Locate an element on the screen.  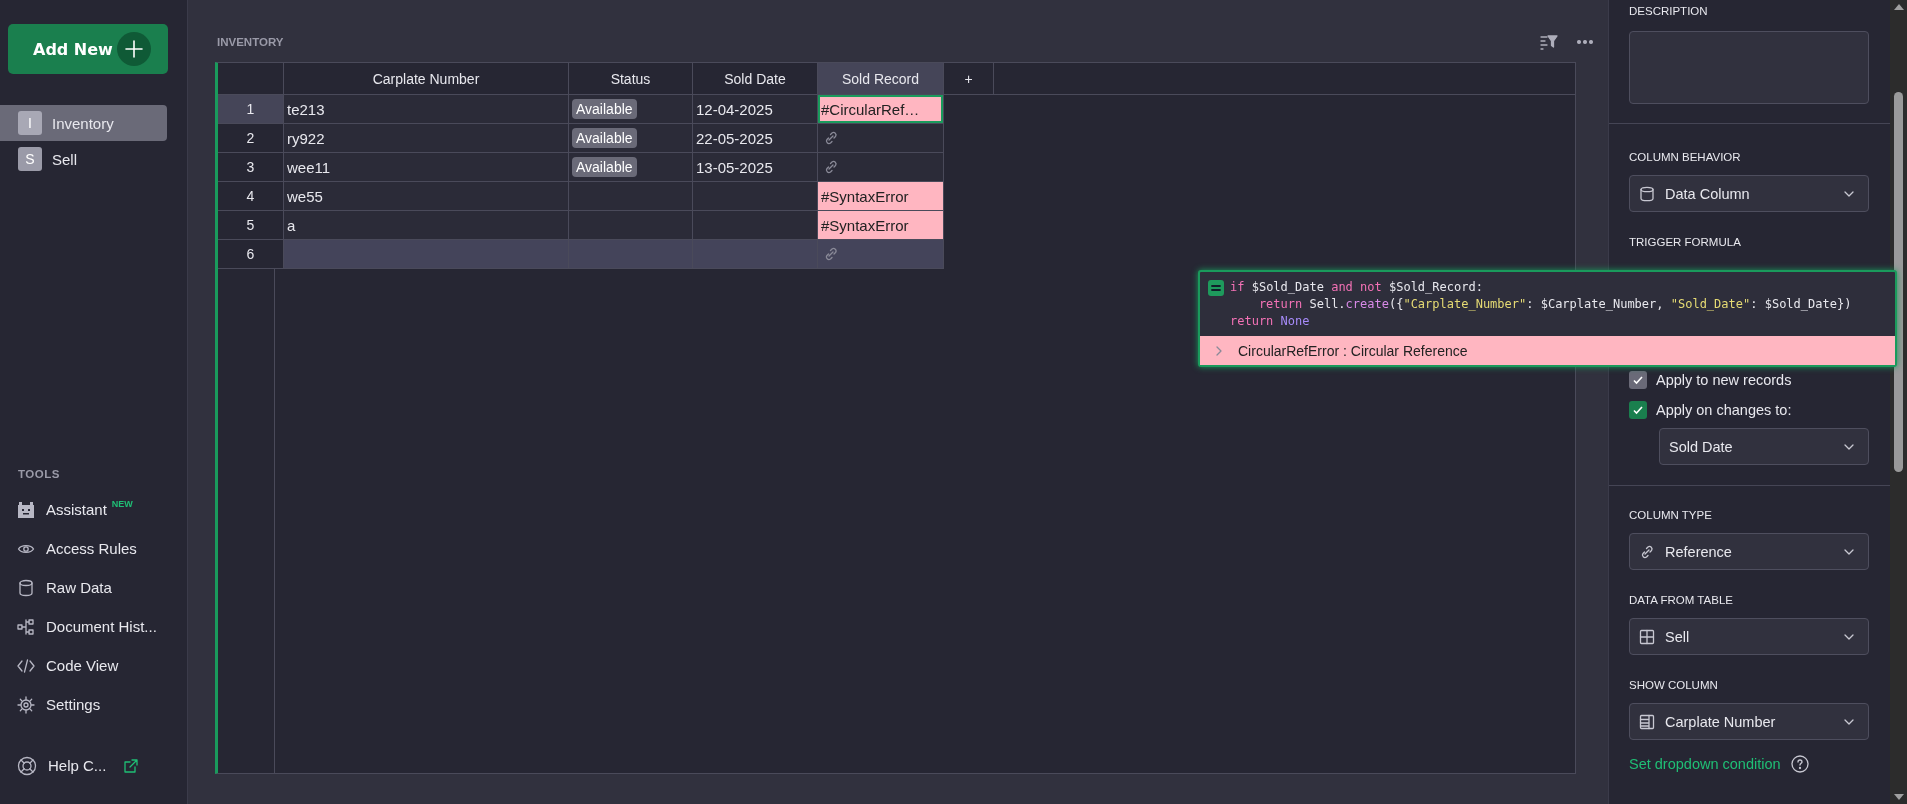
select-dropdown: Data Column is located at coordinates (1749, 193).